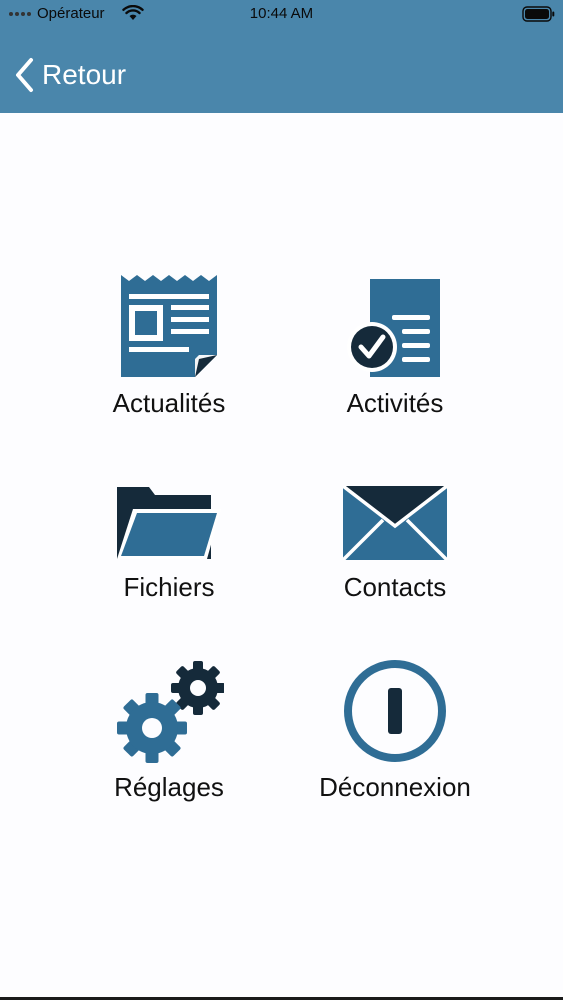 The width and height of the screenshot is (563, 1000). Describe the element at coordinates (281, 56) in the screenshot. I see `nav-header: Opérateur 10:44 AM Retour` at that location.